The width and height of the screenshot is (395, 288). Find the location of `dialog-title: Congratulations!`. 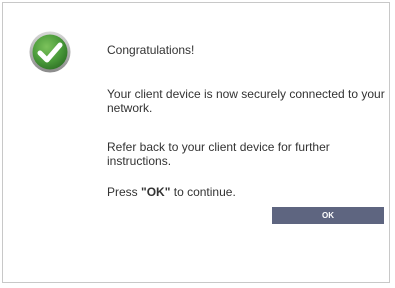

dialog-title: Congratulations! is located at coordinates (151, 50).